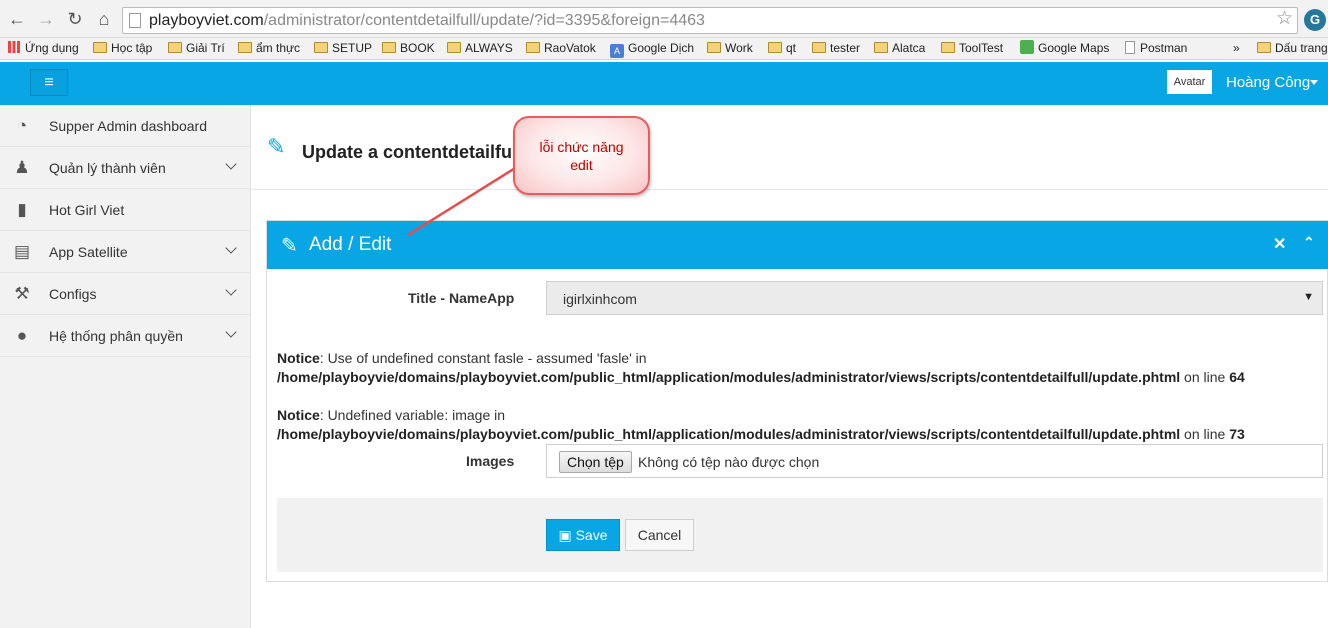 This screenshot has height=628, width=1328. Describe the element at coordinates (468, 197) in the screenshot. I see `annotation-arrow` at that location.